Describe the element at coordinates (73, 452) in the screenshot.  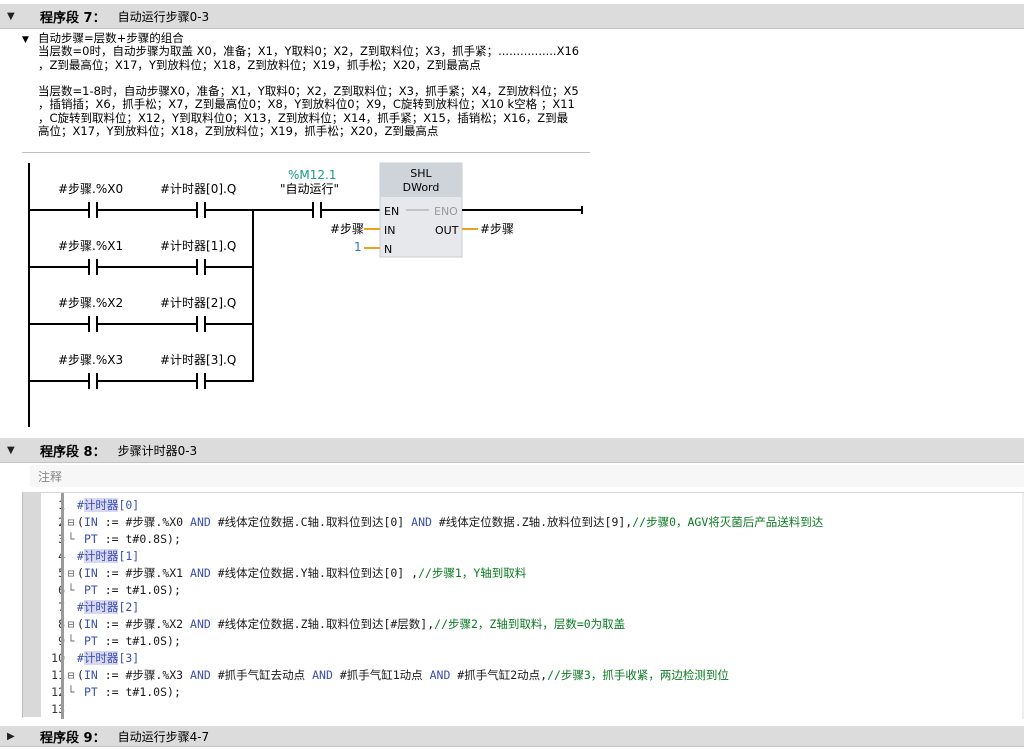
I see `segment-title: 程序段 8：` at that location.